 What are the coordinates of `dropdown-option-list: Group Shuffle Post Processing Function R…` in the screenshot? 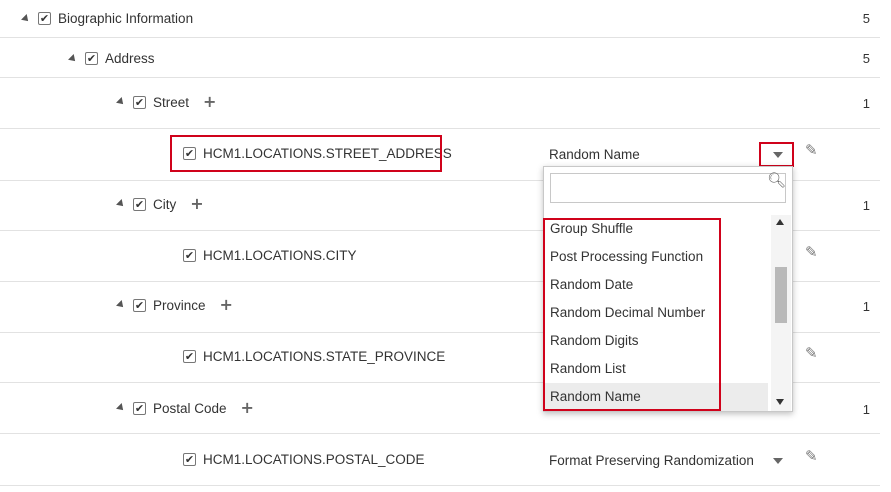 It's located at (656, 313).